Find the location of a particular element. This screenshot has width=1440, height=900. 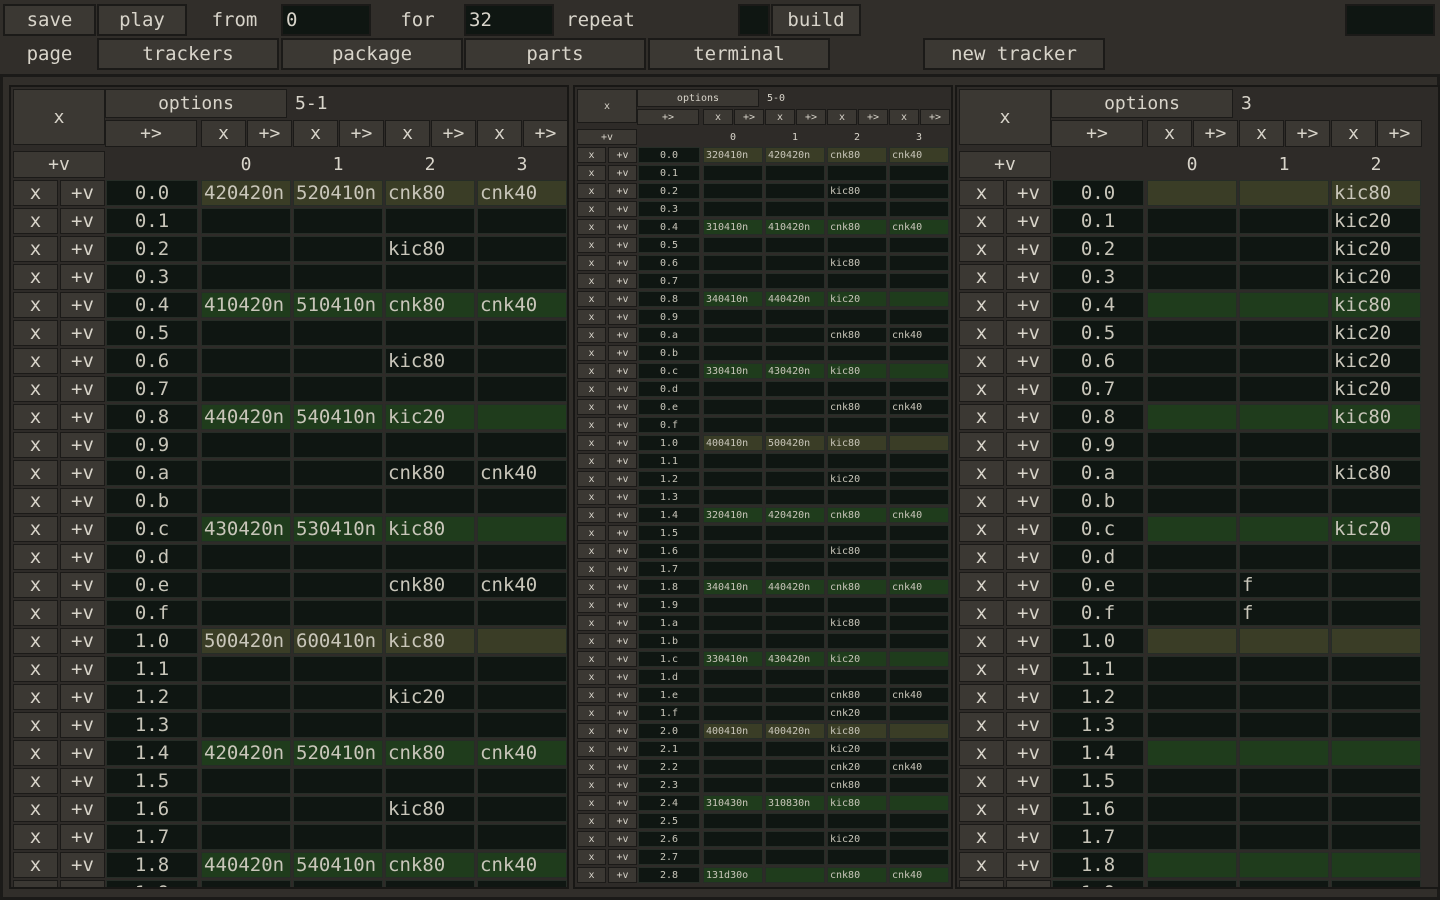

delete-column-0-button: x is located at coordinates (1169, 133).